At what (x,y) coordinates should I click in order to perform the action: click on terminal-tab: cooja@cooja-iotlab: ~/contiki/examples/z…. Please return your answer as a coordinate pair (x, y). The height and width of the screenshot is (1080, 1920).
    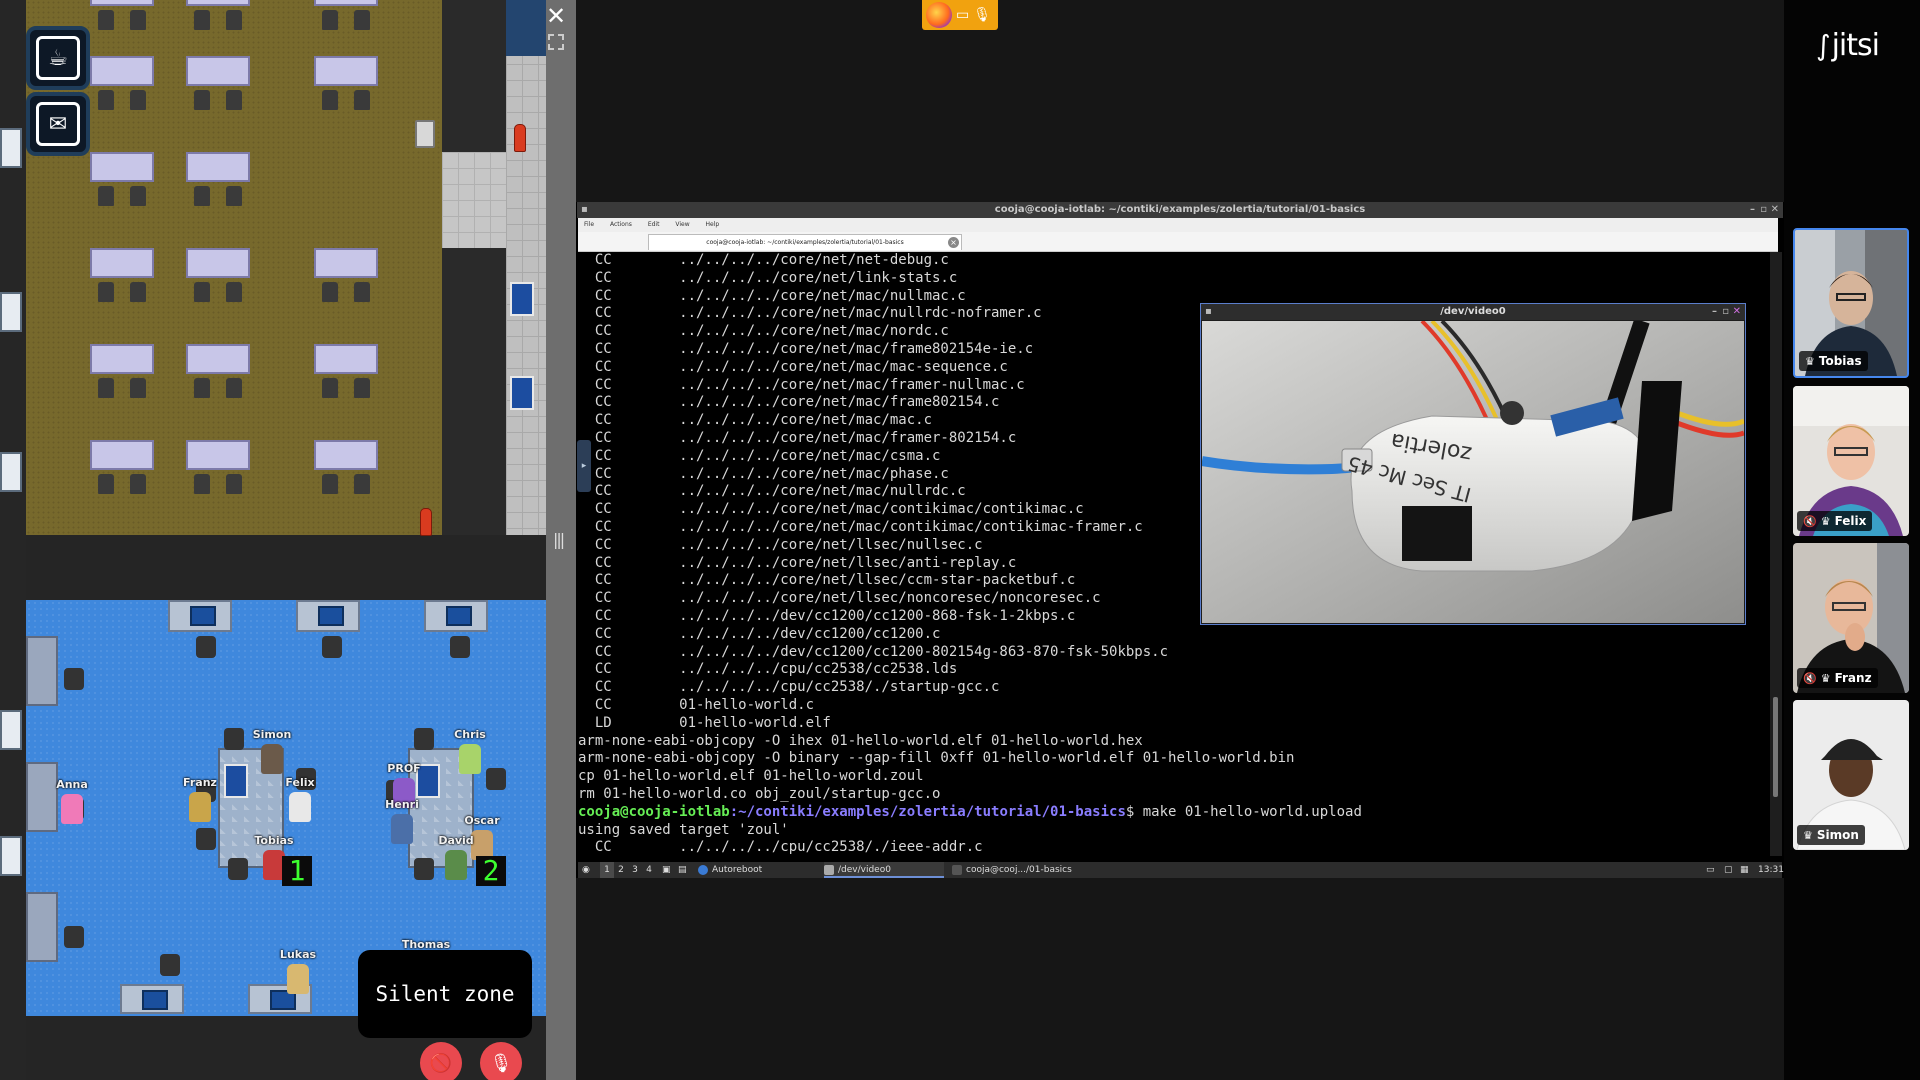
    Looking at the image, I should click on (805, 242).